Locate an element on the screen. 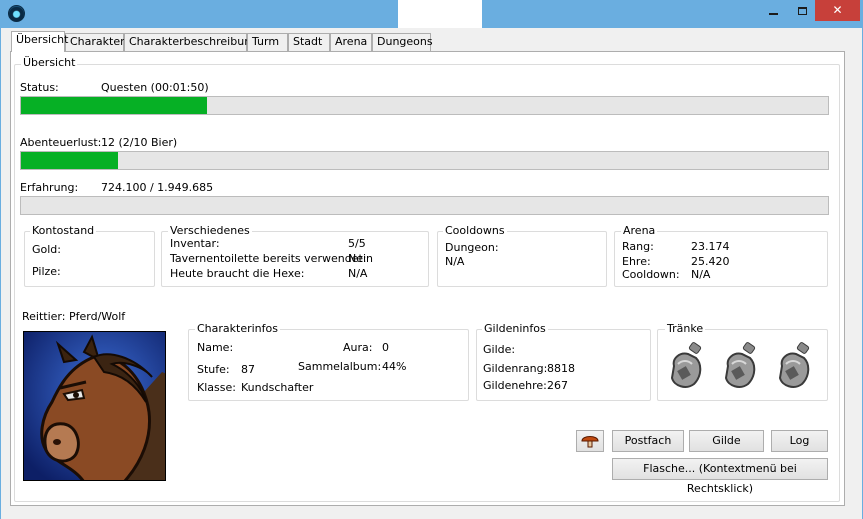 The image size is (863, 519). char-name-label: Name: is located at coordinates (215, 347).